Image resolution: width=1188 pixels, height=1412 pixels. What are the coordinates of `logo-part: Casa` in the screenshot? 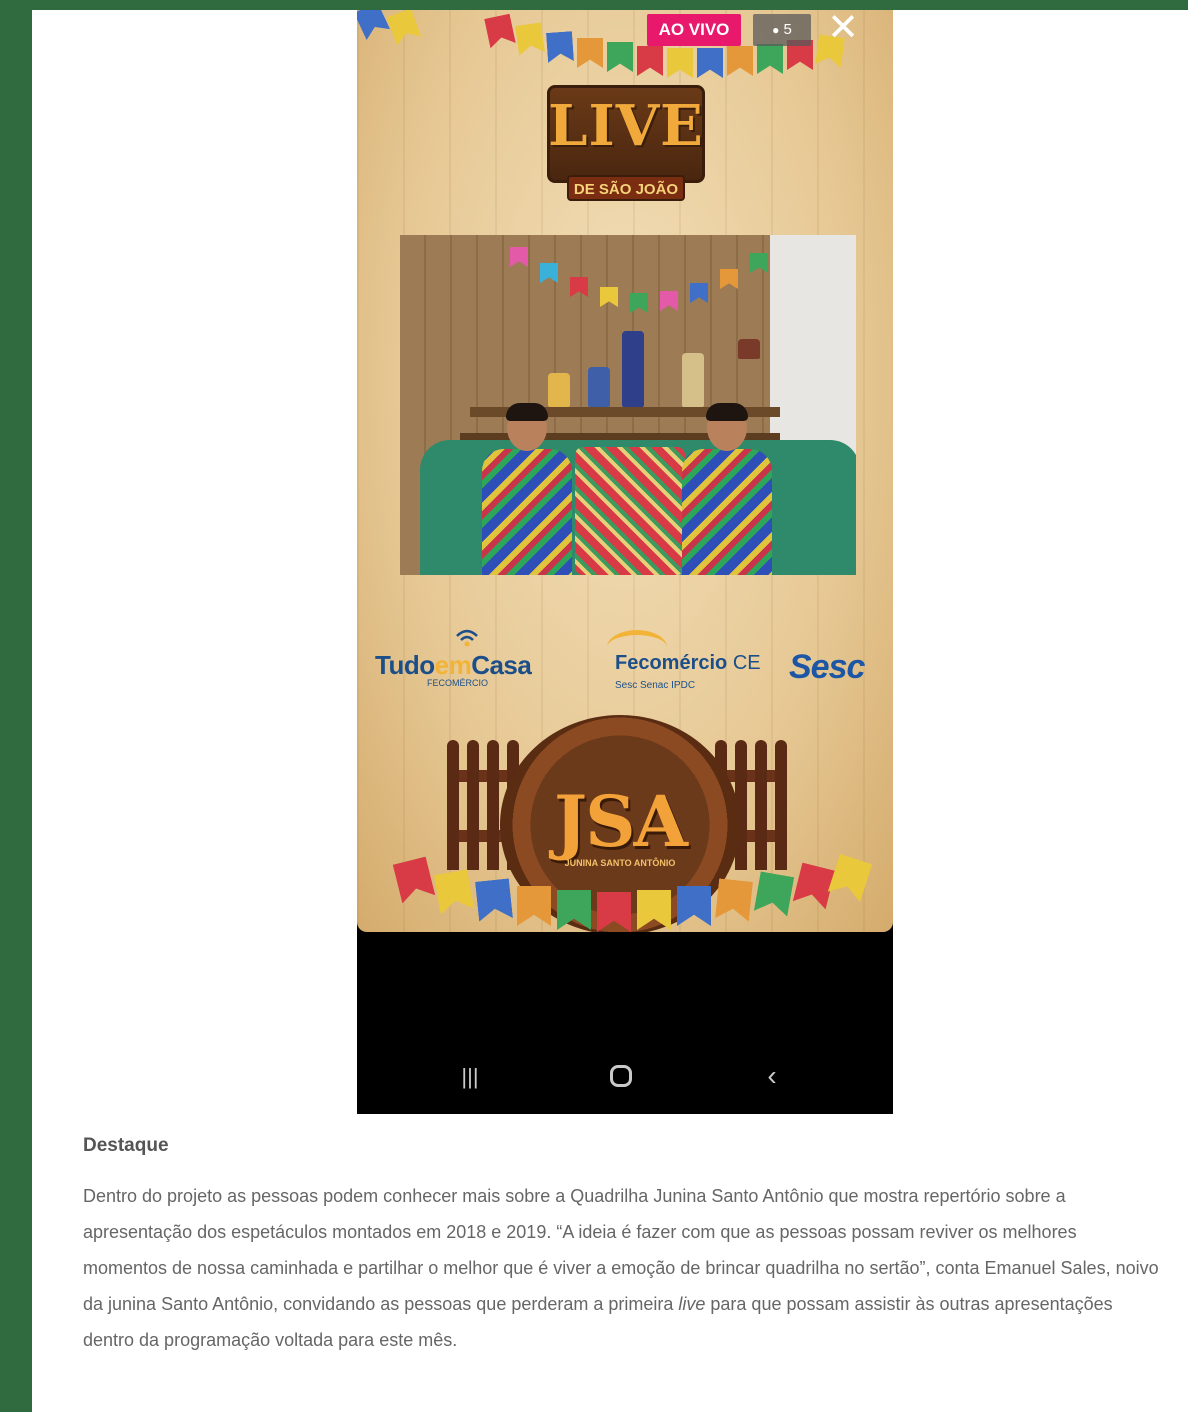 It's located at (501, 665).